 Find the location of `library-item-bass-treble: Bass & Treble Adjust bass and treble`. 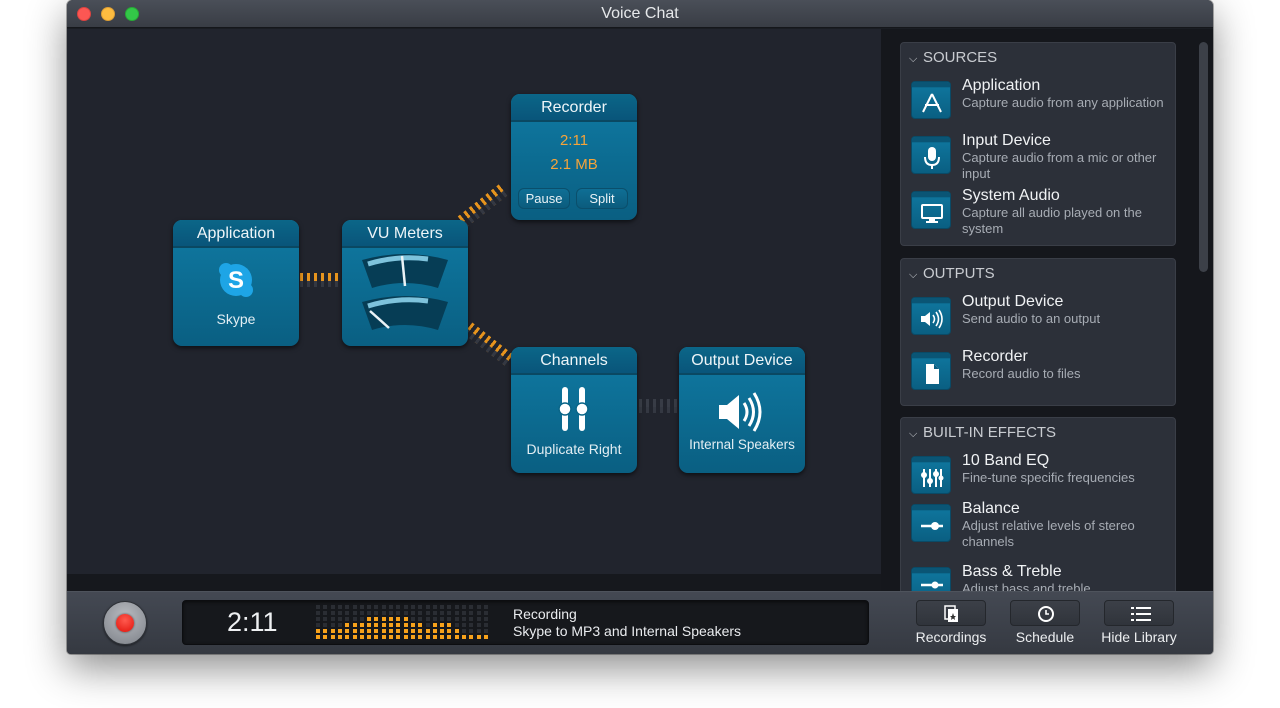

library-item-bass-treble: Bass & Treble Adjust bass and treble is located at coordinates (1042, 577).